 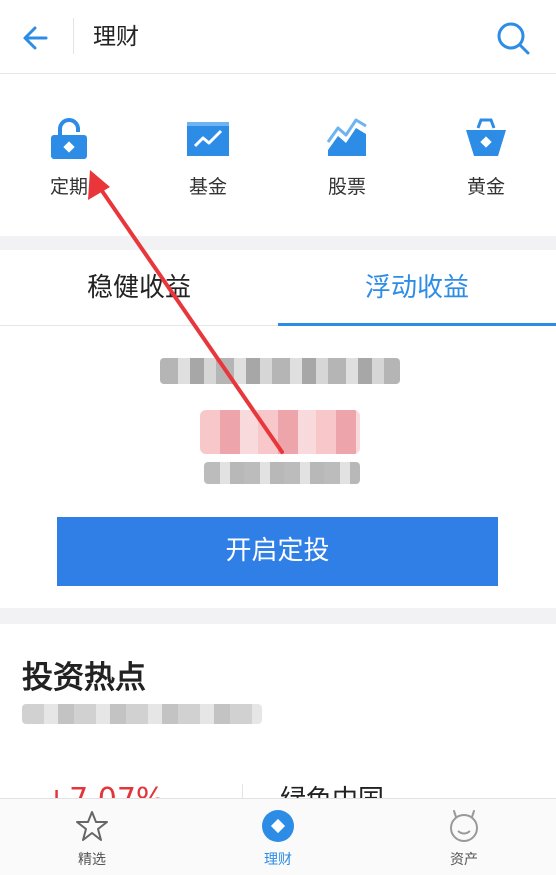 What do you see at coordinates (142, 714) in the screenshot?
I see `blurred-section-subtitle` at bounding box center [142, 714].